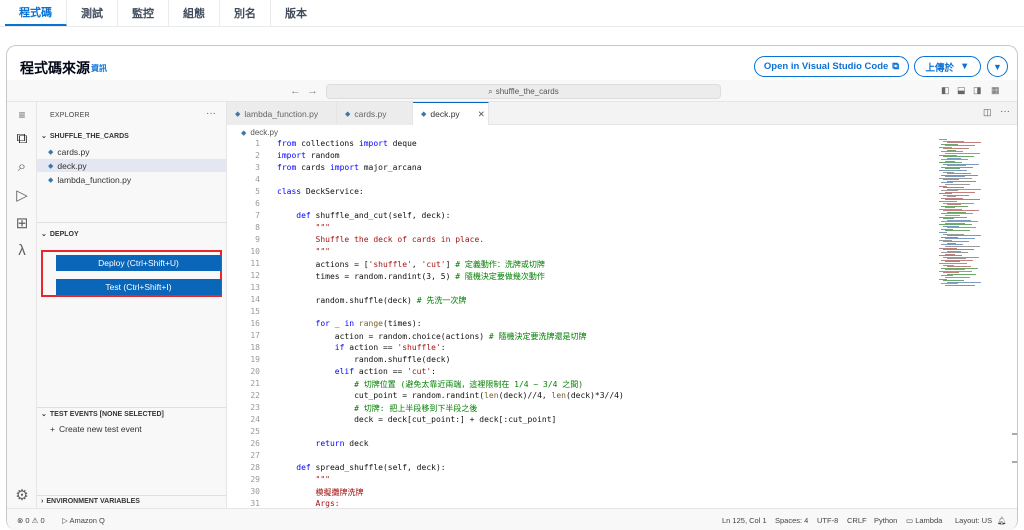 Image resolution: width=1024 pixels, height=530 pixels. I want to click on tab-lambda-function-py: ◆ lambda_function.py, so click(282, 113).